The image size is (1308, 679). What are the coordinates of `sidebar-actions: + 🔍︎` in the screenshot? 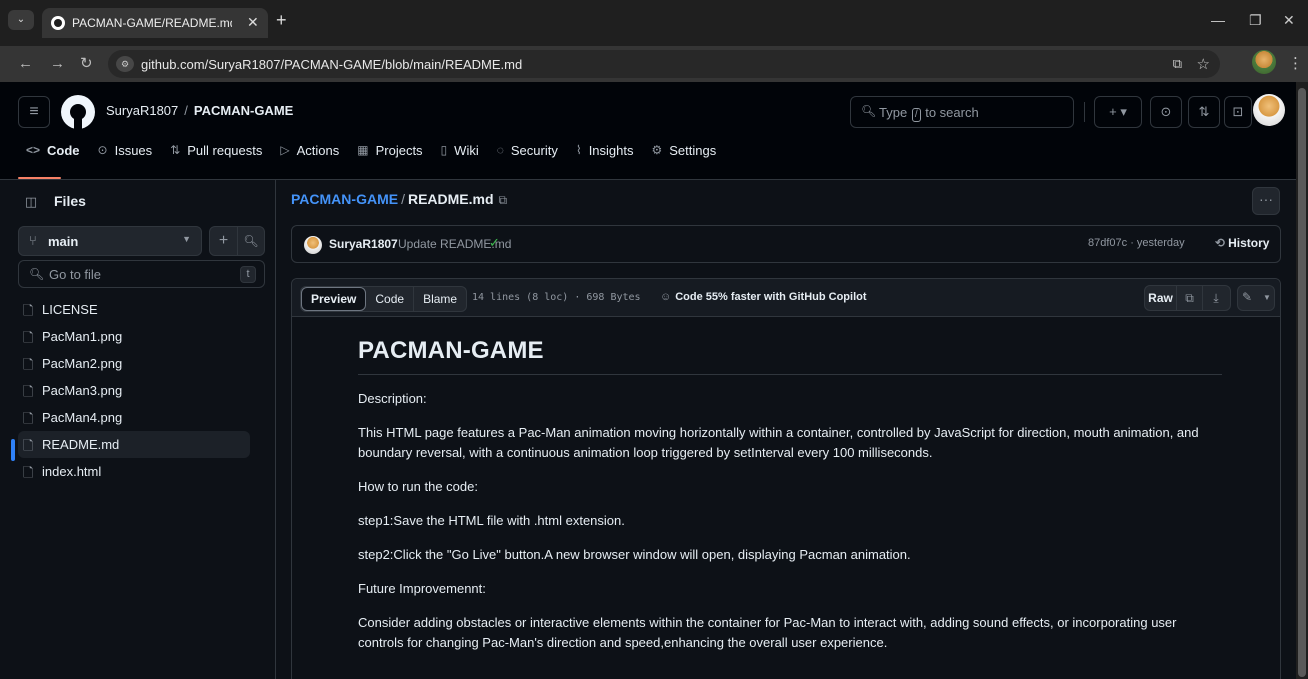 It's located at (237, 241).